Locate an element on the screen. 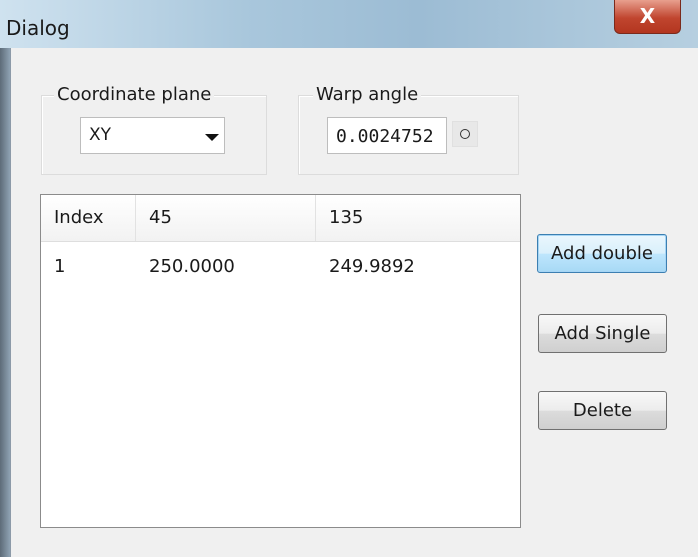 This screenshot has width=698, height=557. title-bar: Dialog X is located at coordinates (349, 24).